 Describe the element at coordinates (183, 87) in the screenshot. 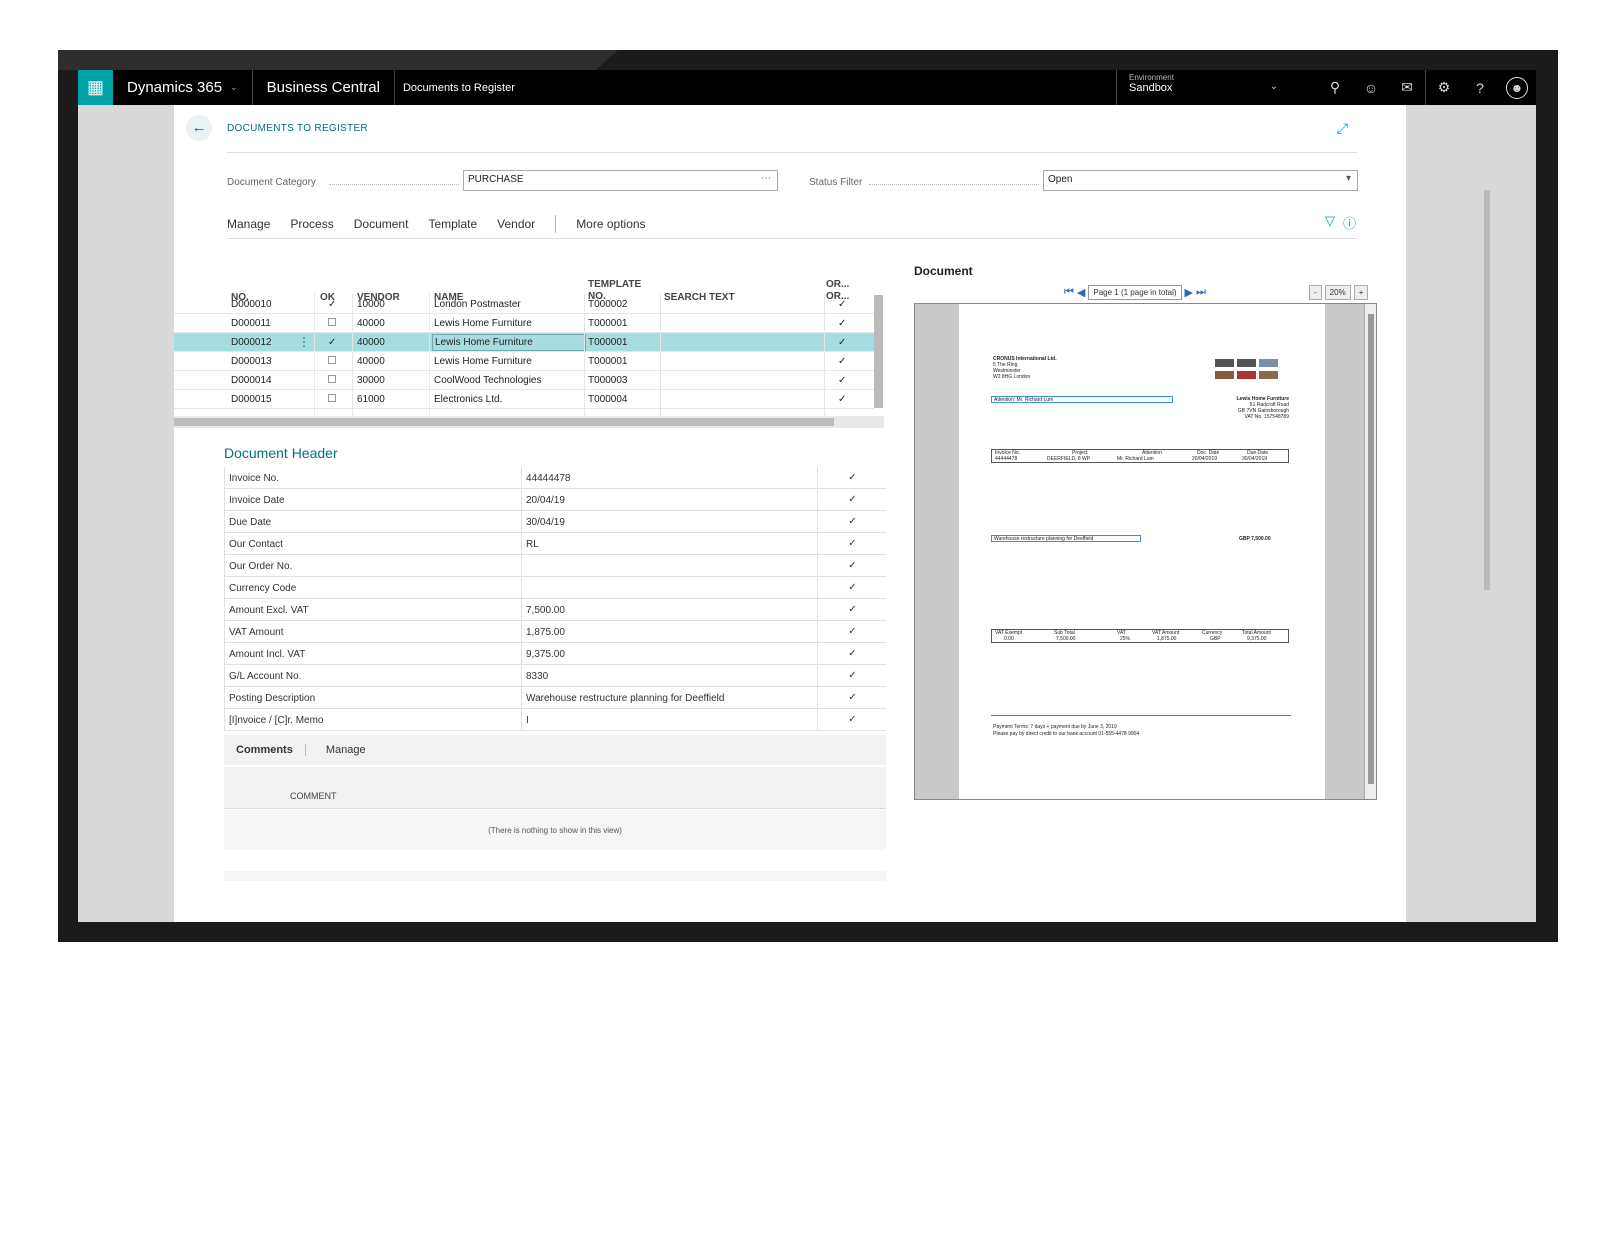

I see `product-switcher: Dynamics 365 ⌄` at that location.